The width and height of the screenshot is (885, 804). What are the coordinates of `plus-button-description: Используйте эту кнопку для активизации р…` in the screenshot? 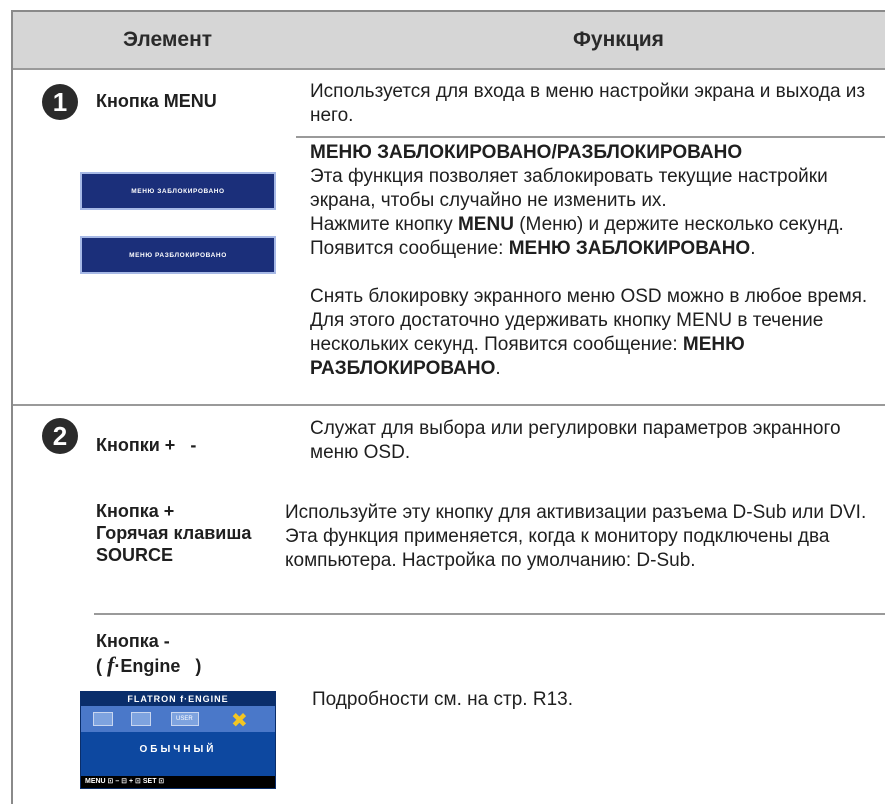 It's located at (576, 536).